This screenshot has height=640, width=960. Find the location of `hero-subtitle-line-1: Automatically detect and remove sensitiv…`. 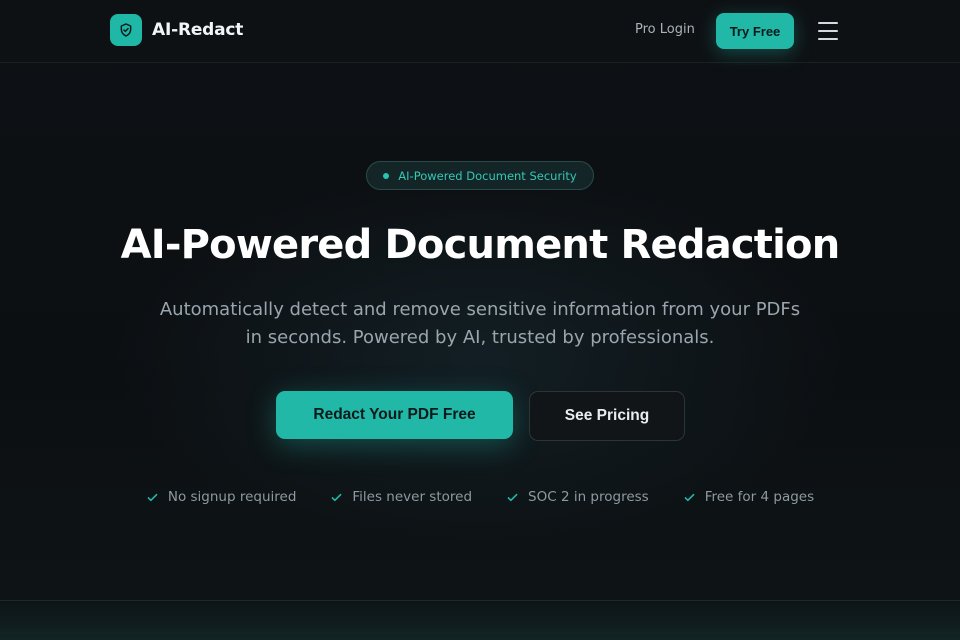

hero-subtitle-line-1: Automatically detect and remove sensitiv… is located at coordinates (480, 309).